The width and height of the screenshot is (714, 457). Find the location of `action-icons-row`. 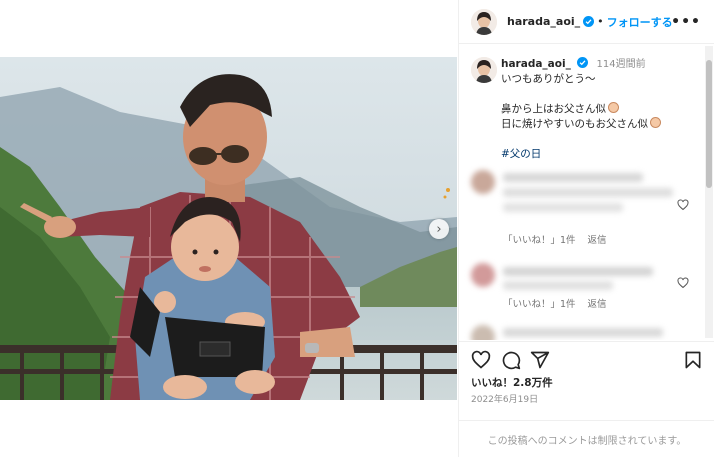

action-icons-row is located at coordinates (587, 361).